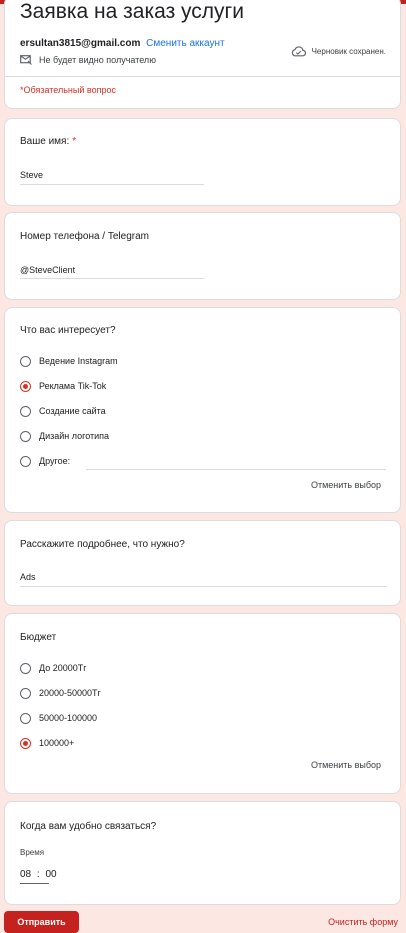 The image size is (406, 933). I want to click on details-input-underline, so click(203, 586).